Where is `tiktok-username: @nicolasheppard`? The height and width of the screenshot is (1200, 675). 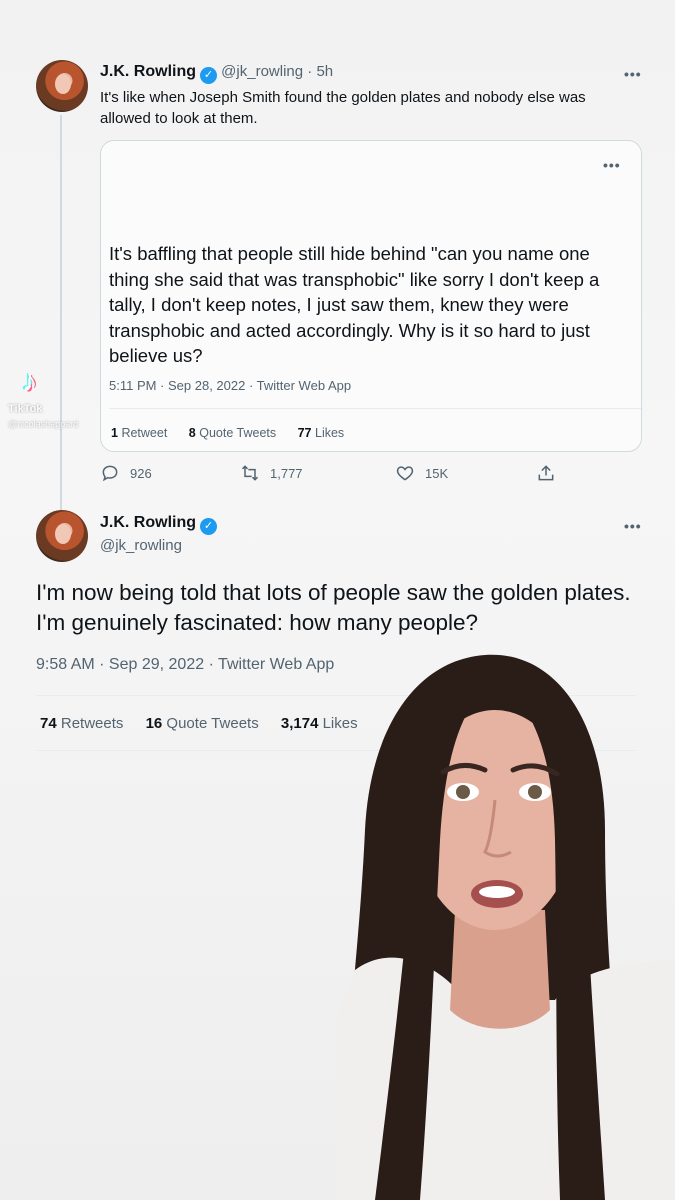
tiktok-username: @nicolasheppard is located at coordinates (43, 424).